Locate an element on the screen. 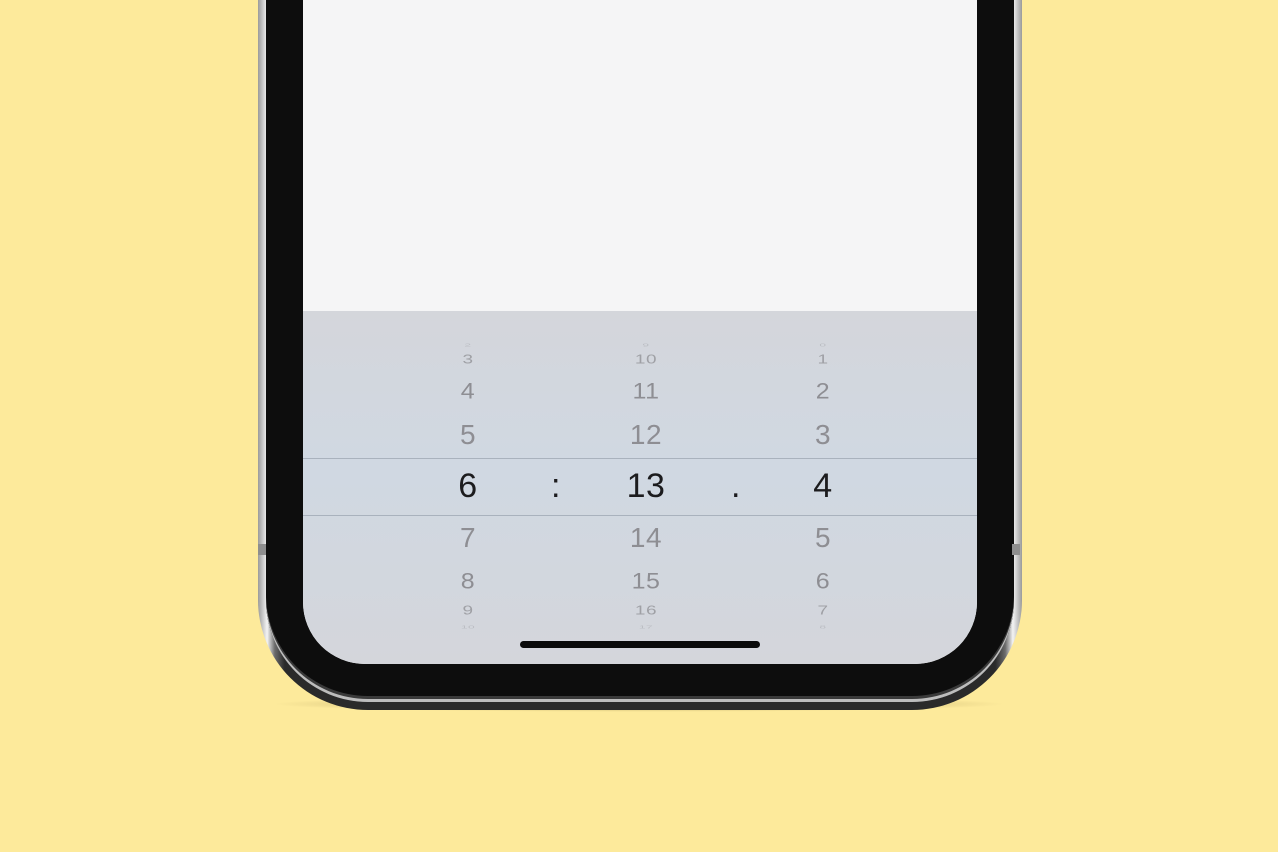 The height and width of the screenshot is (852, 1278). picker-value: 16 is located at coordinates (646, 610).